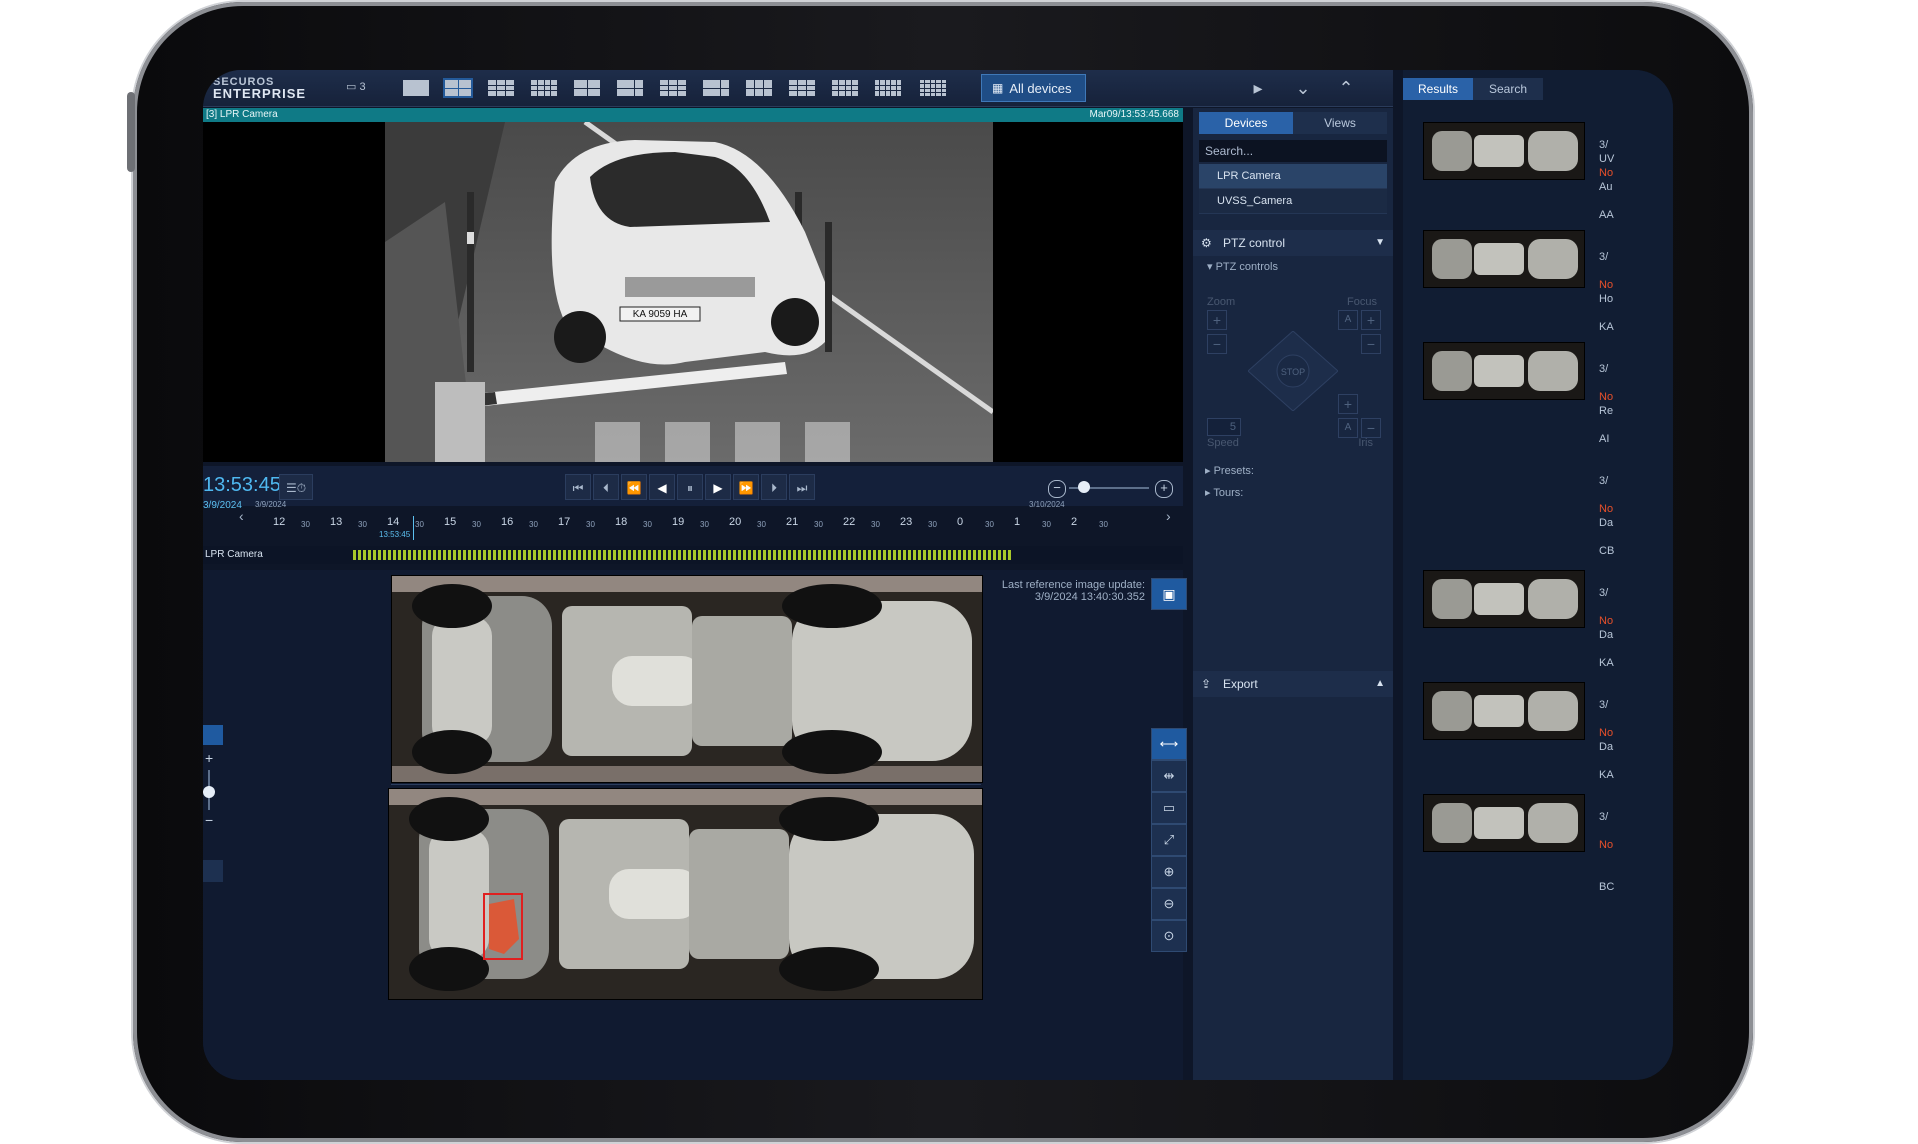 The height and width of the screenshot is (1144, 1918). Describe the element at coordinates (1293, 264) in the screenshot. I see `ptz-controls-section: ▾ PTZ controls` at that location.